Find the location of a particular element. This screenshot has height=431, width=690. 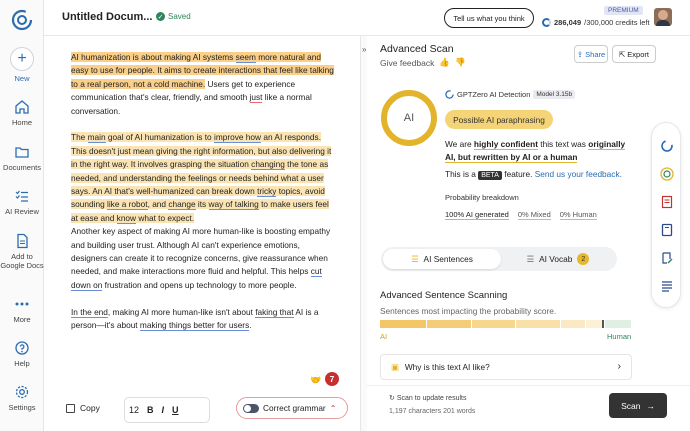

gptzero-icon is located at coordinates (449, 94).